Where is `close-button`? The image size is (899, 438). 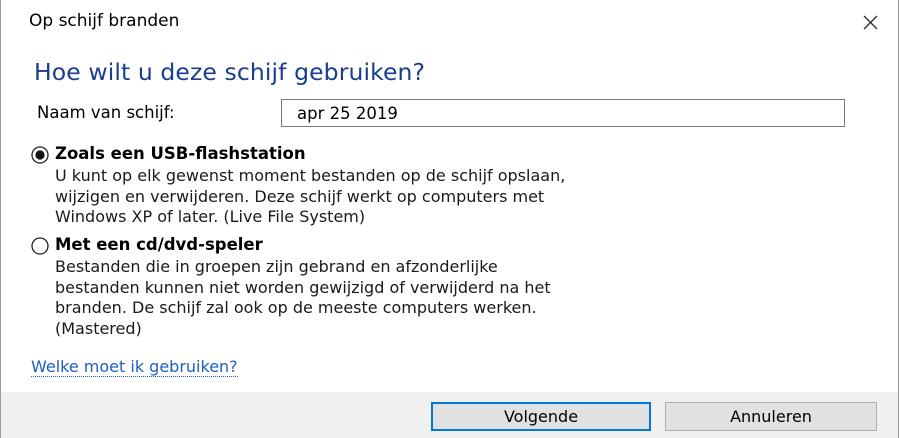 close-button is located at coordinates (870, 22).